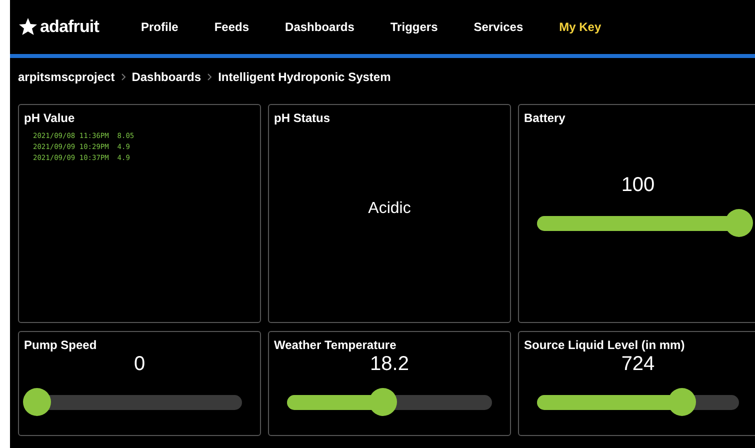  Describe the element at coordinates (638, 364) in the screenshot. I see `slider-value: 724` at that location.